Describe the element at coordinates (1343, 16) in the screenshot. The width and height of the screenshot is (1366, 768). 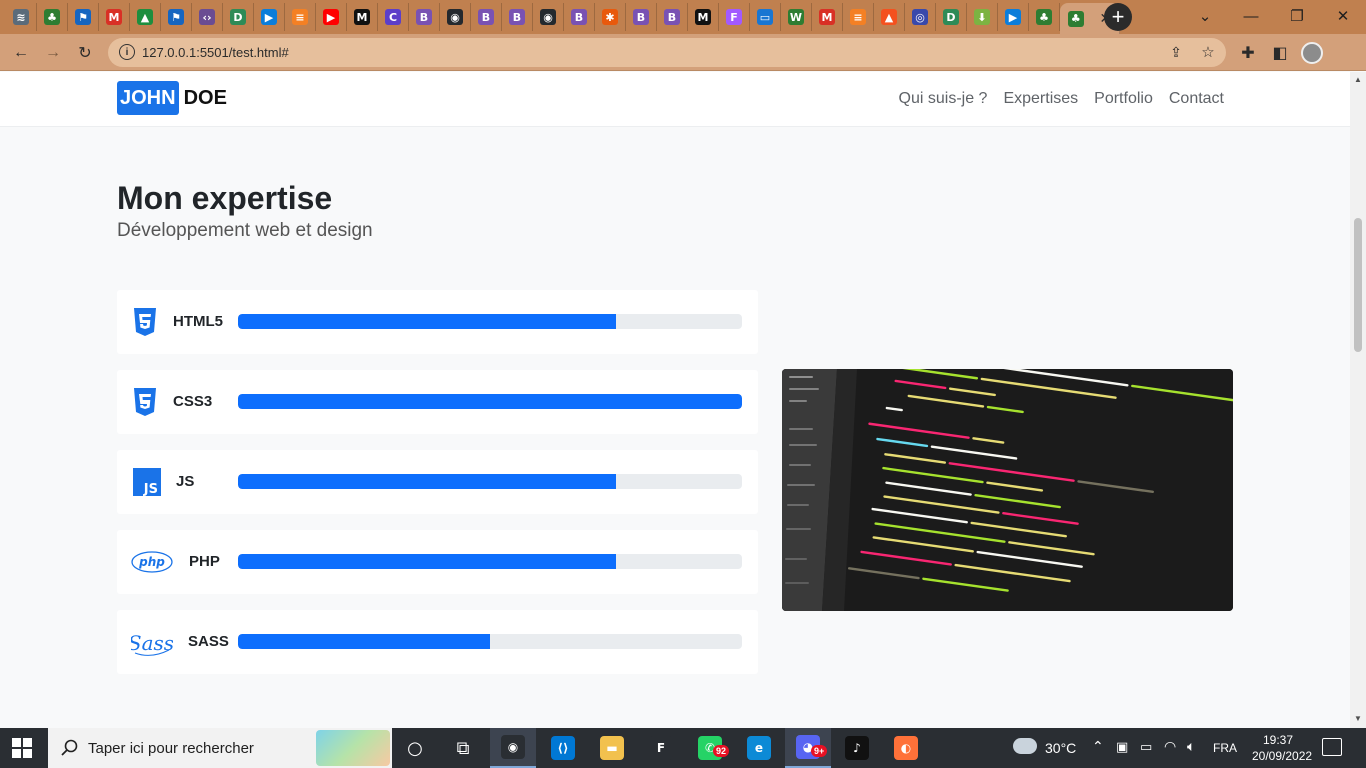
I see `close-window-button: ✕` at that location.